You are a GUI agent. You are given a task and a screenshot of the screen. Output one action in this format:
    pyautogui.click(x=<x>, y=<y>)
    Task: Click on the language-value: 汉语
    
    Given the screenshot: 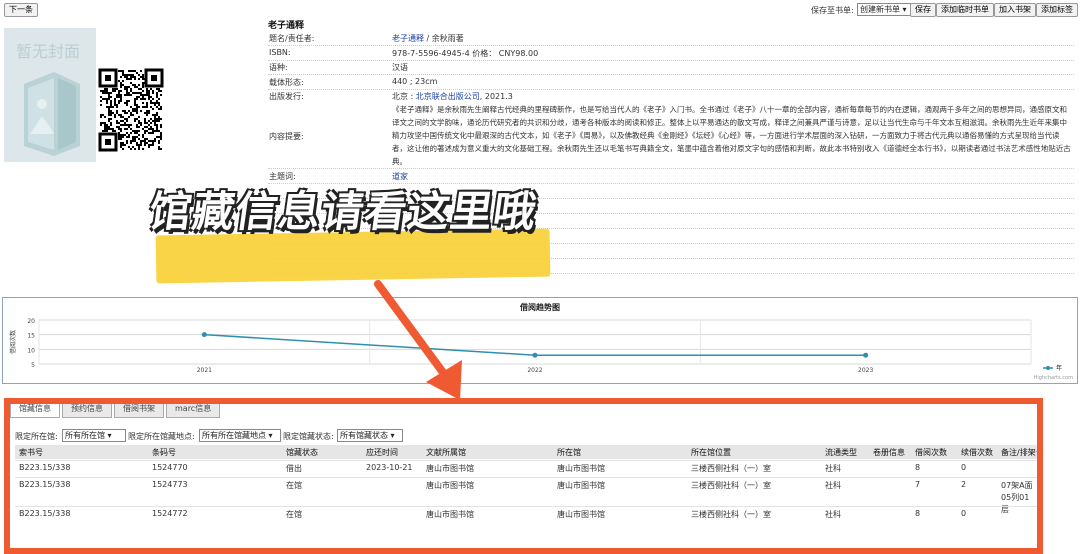 What is the action you would take?
    pyautogui.click(x=400, y=67)
    